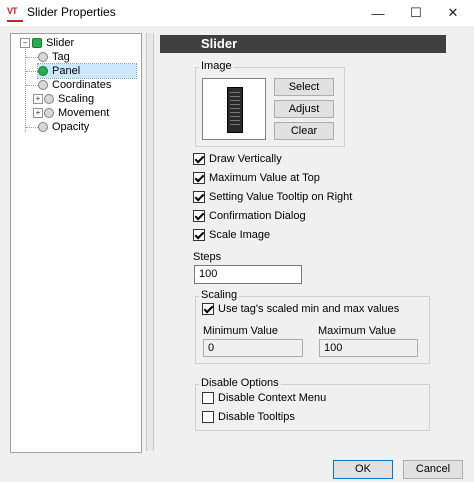 This screenshot has width=474, height=482. I want to click on tooltip-on-right-checkbox: Setting Value Tooltip on Right, so click(272, 197).